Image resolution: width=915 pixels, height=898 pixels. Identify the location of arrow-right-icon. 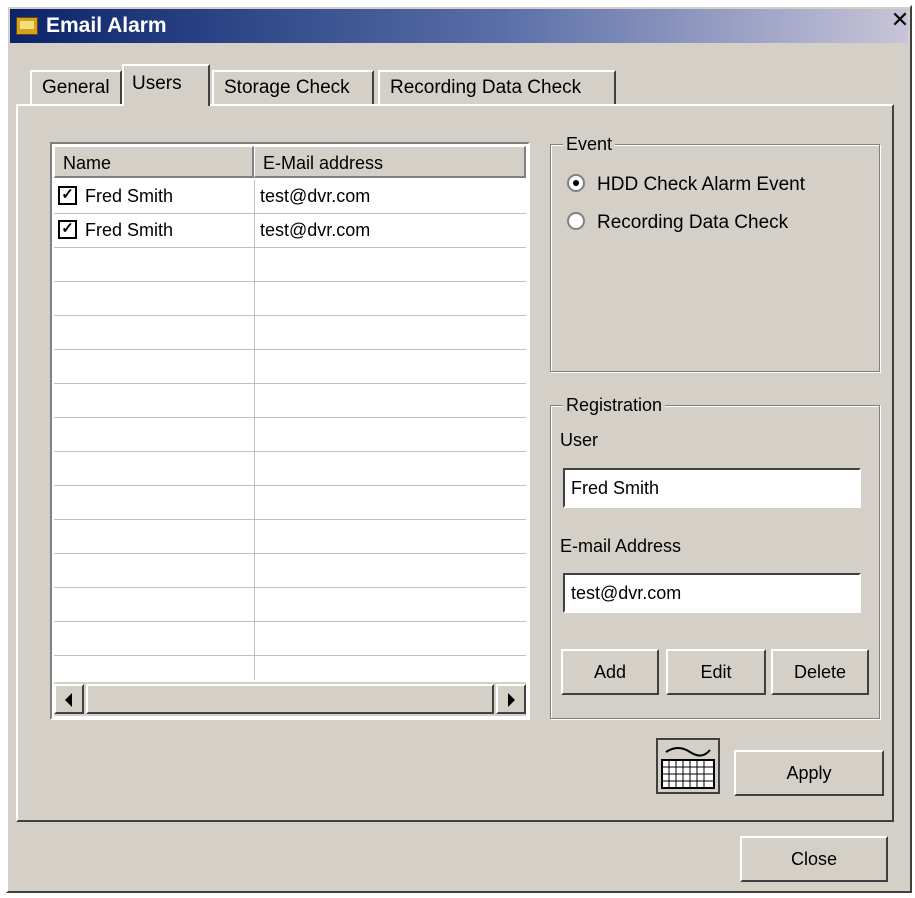
(511, 700).